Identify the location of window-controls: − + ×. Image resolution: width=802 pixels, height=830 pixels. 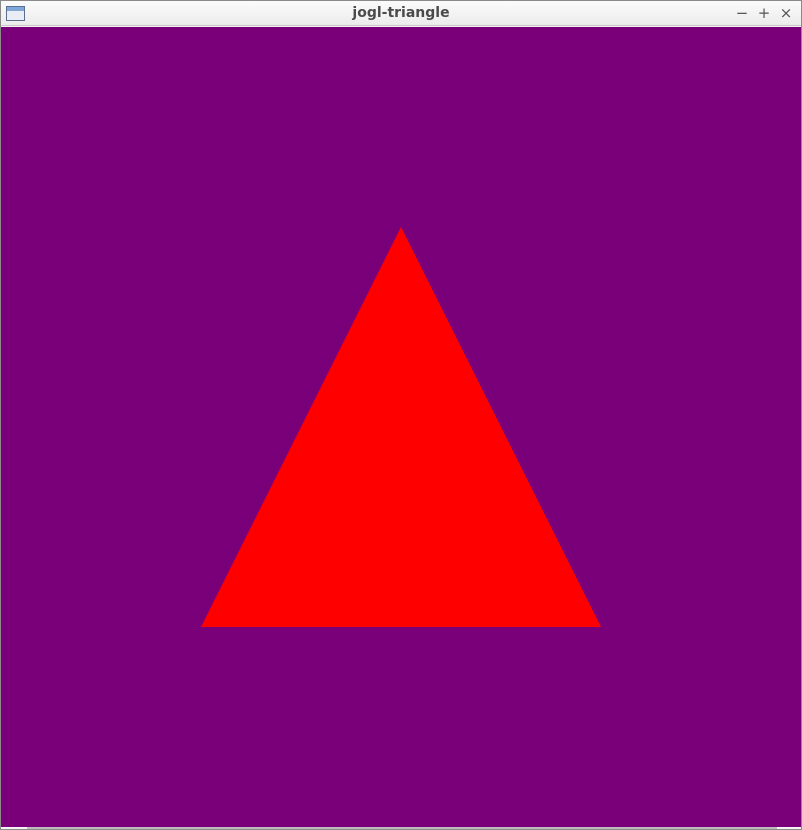
(764, 13).